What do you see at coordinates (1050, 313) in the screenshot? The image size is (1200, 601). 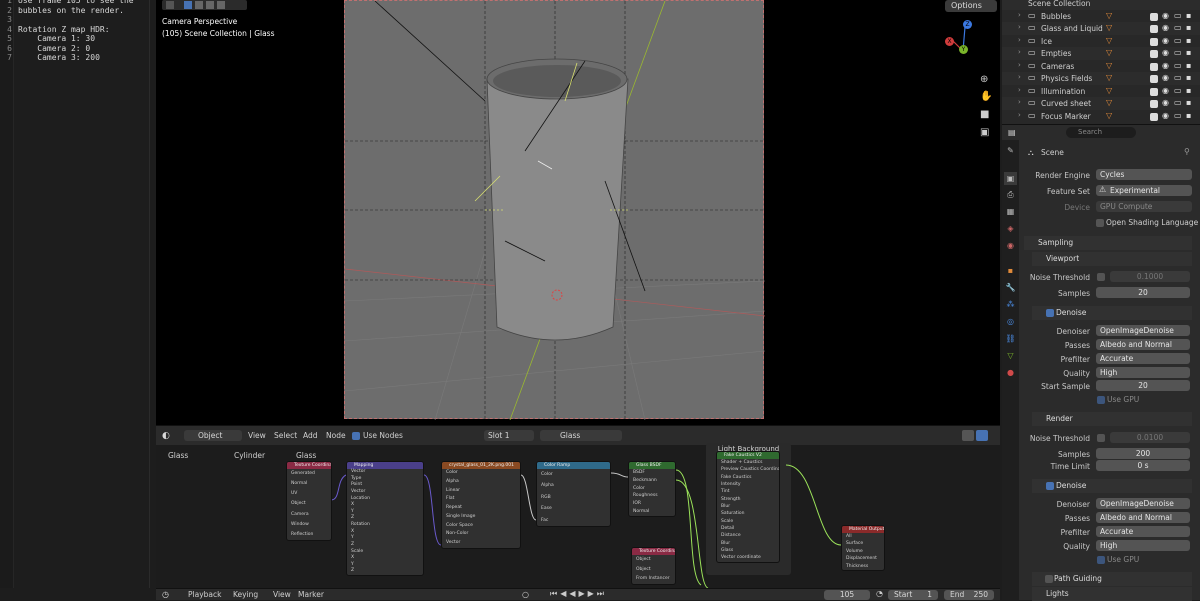 I see `vp-denoise-checkbox` at bounding box center [1050, 313].